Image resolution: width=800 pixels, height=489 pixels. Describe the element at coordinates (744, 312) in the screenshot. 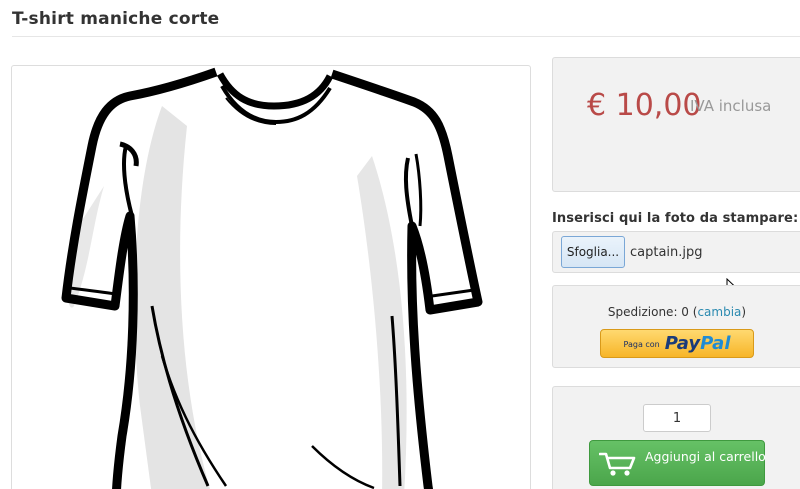

I see `shipping-suffix: )` at that location.